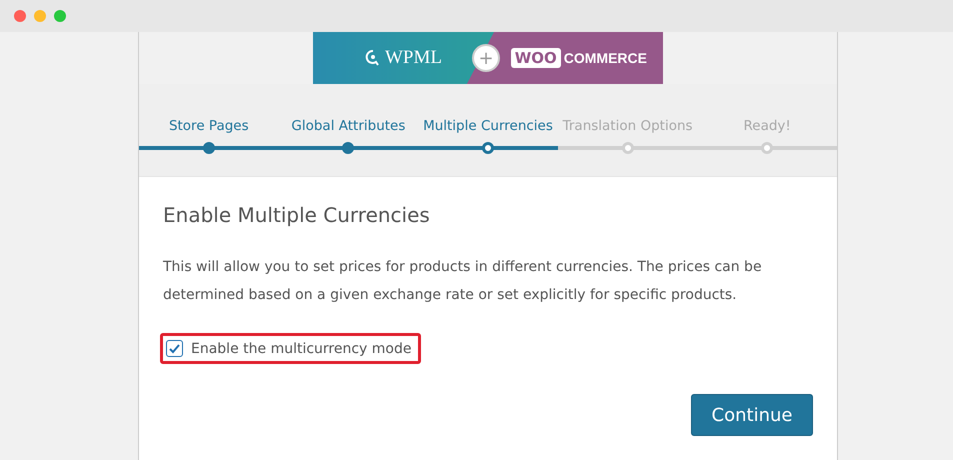 This screenshot has height=460, width=953. Describe the element at coordinates (535, 58) in the screenshot. I see `logo-mark: WOO` at that location.